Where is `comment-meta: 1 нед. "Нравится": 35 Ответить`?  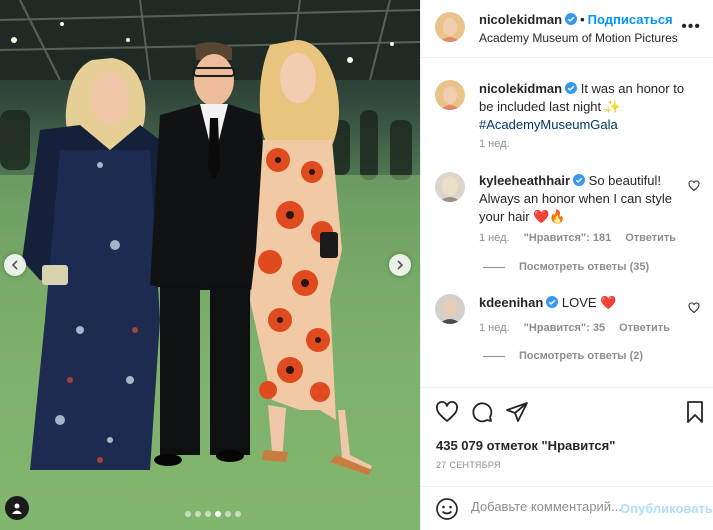
comment-meta: 1 нед. "Нравится": 35 Ответить is located at coordinates (574, 328).